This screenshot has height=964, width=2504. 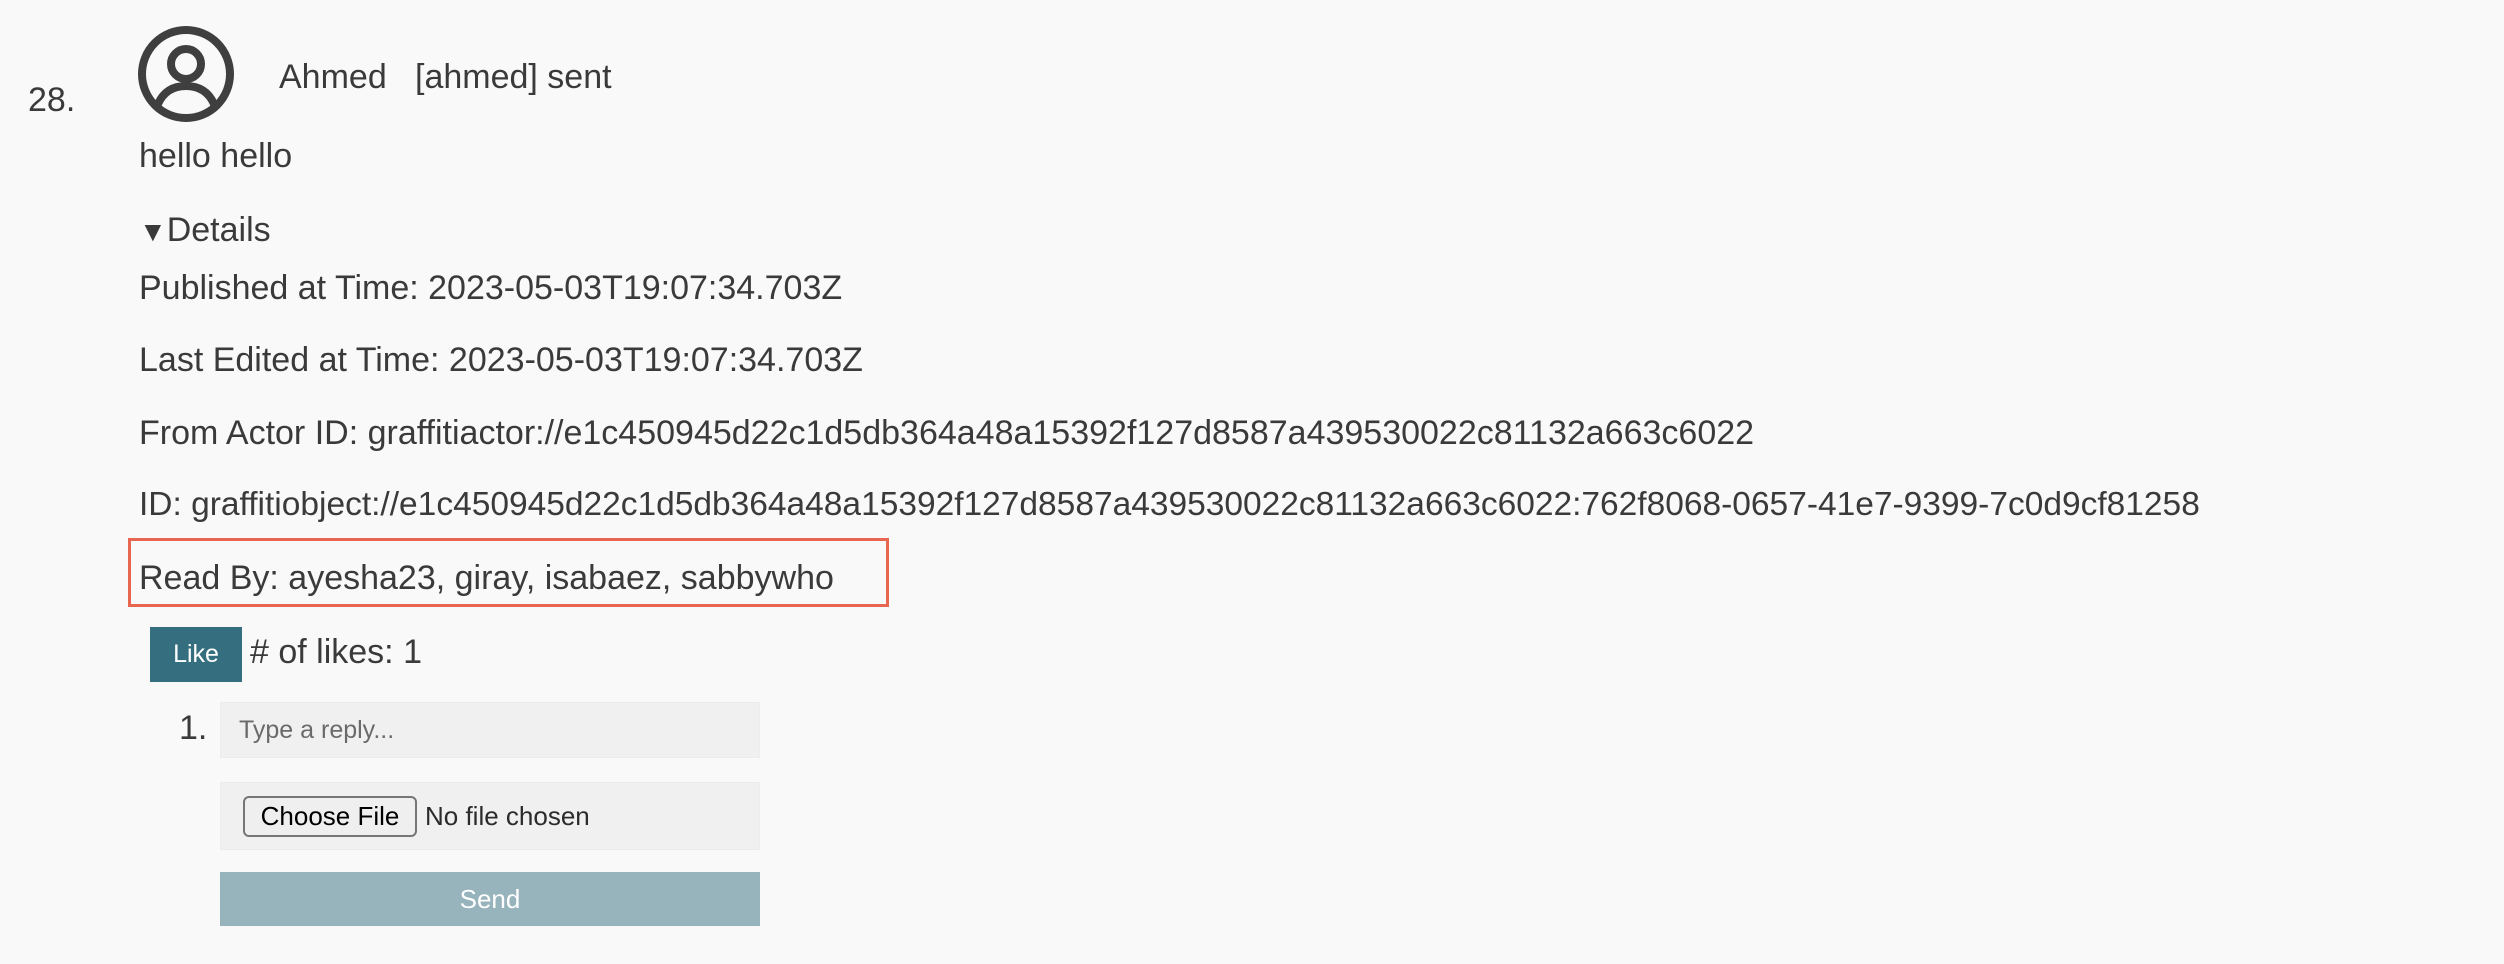 I want to click on user-circle-icon, so click(x=186, y=74).